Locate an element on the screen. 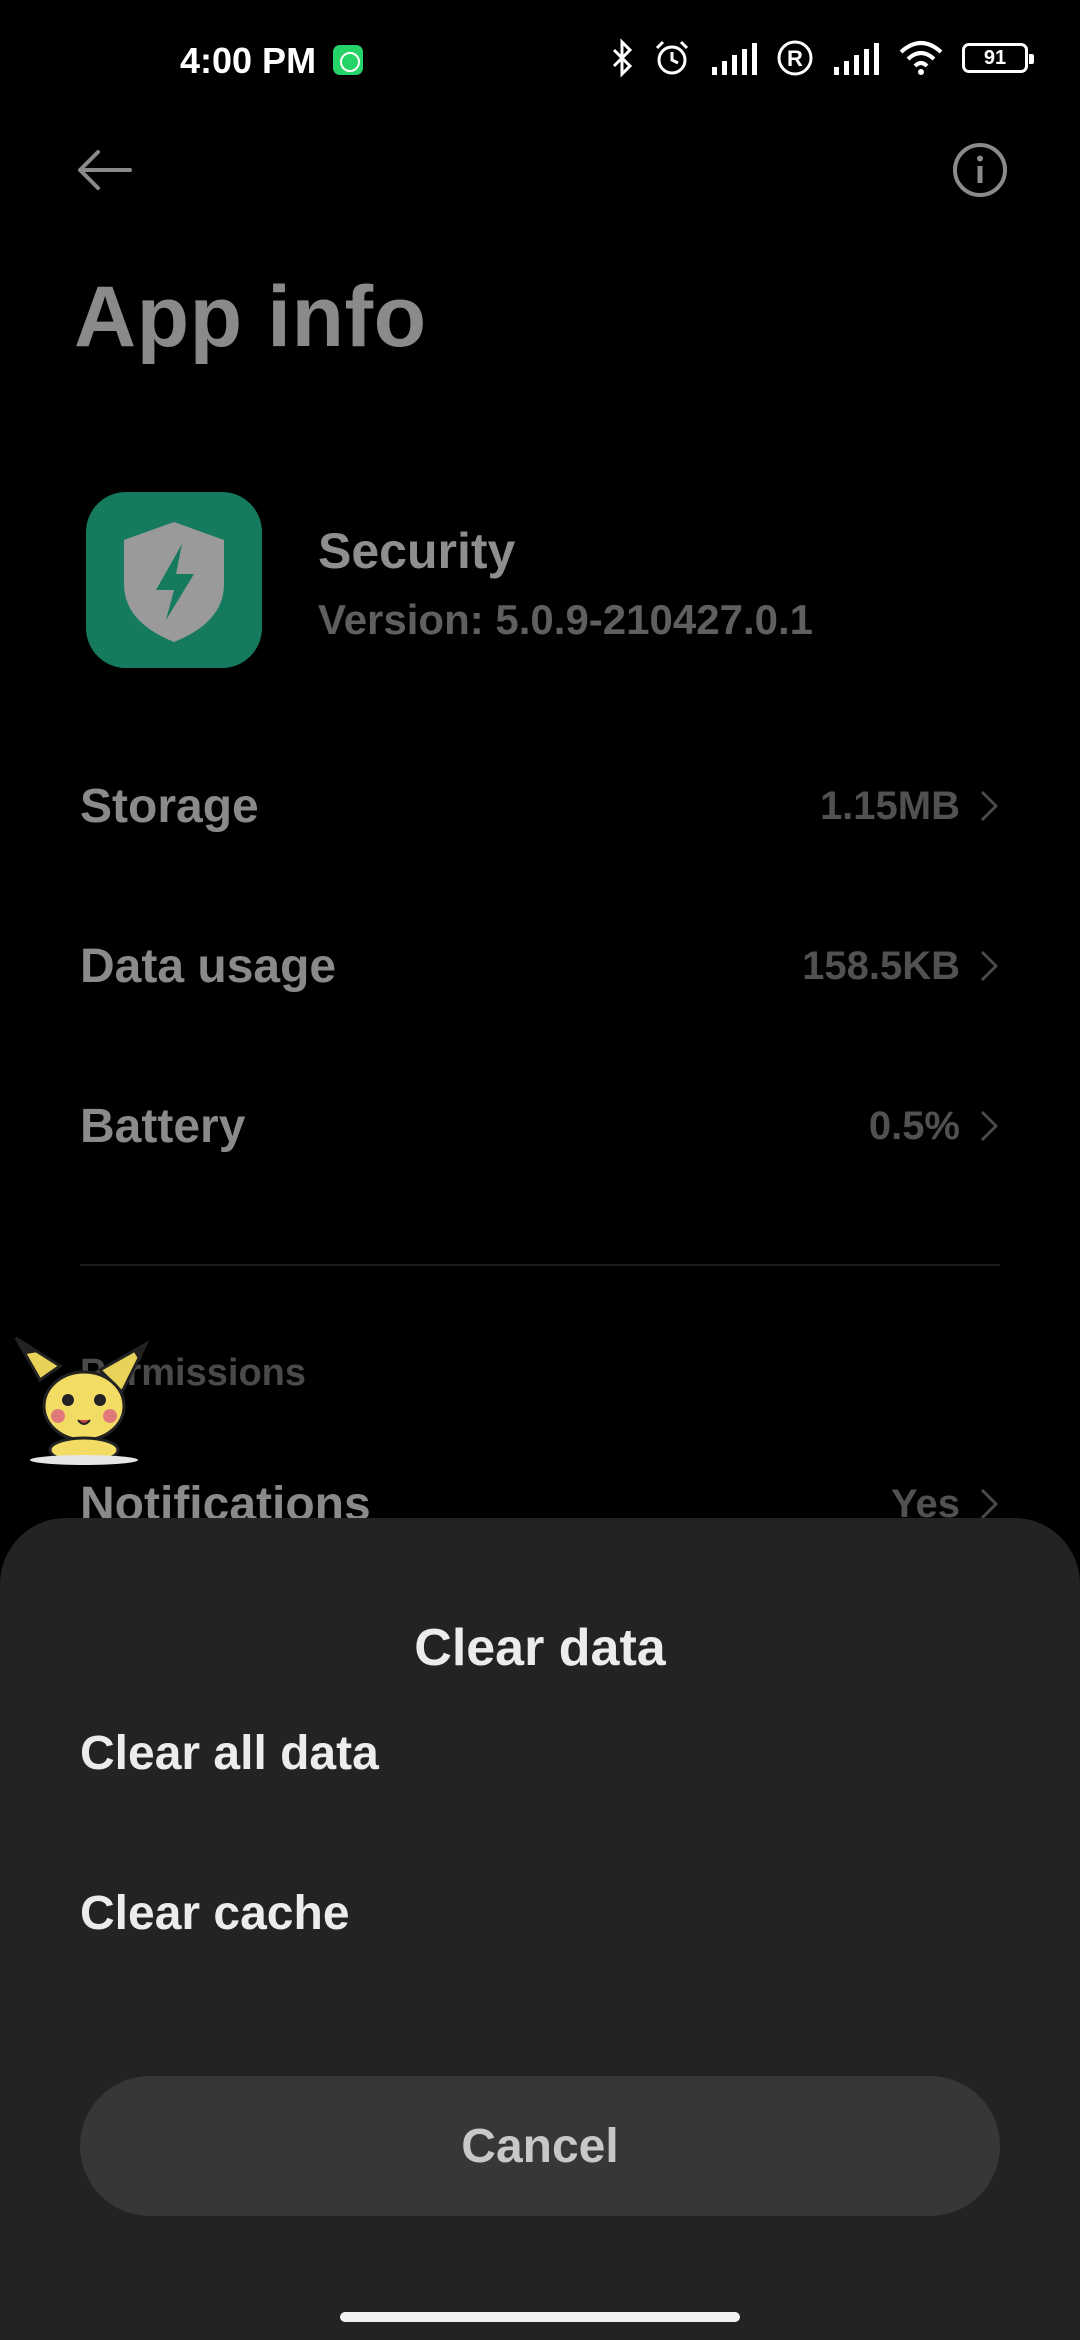 This screenshot has width=1080, height=2340. data-usage-row: Data usage 158.5KB is located at coordinates (540, 966).